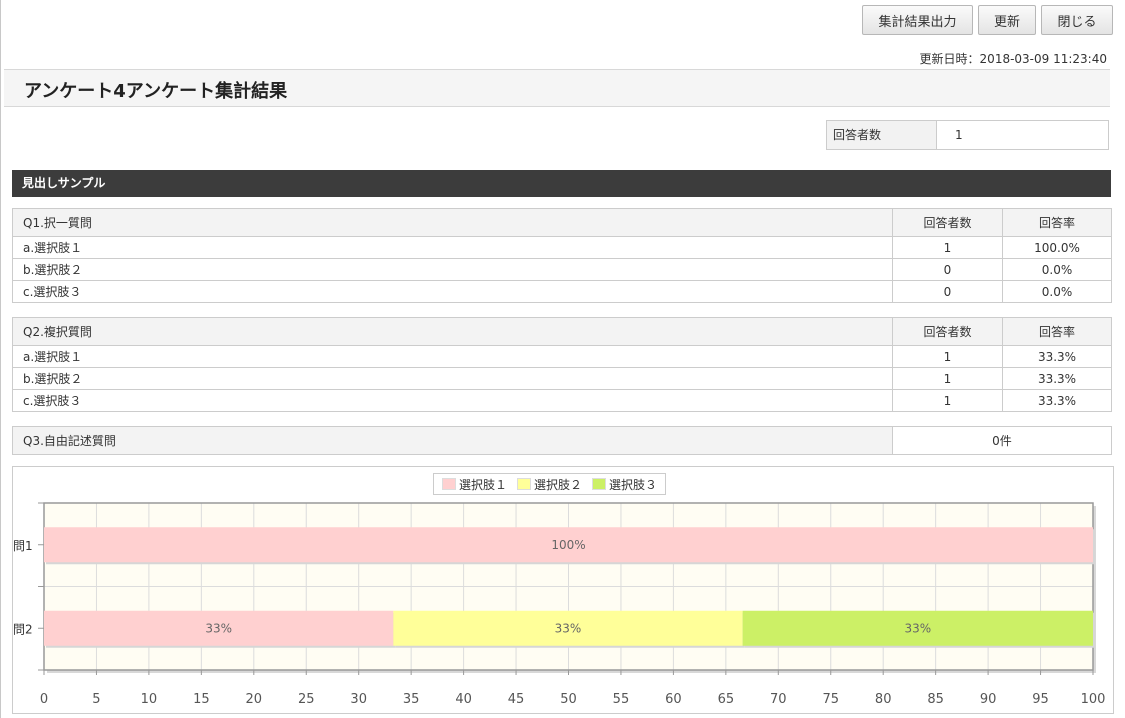  I want to click on x-axis-tick-label: 40, so click(463, 699).